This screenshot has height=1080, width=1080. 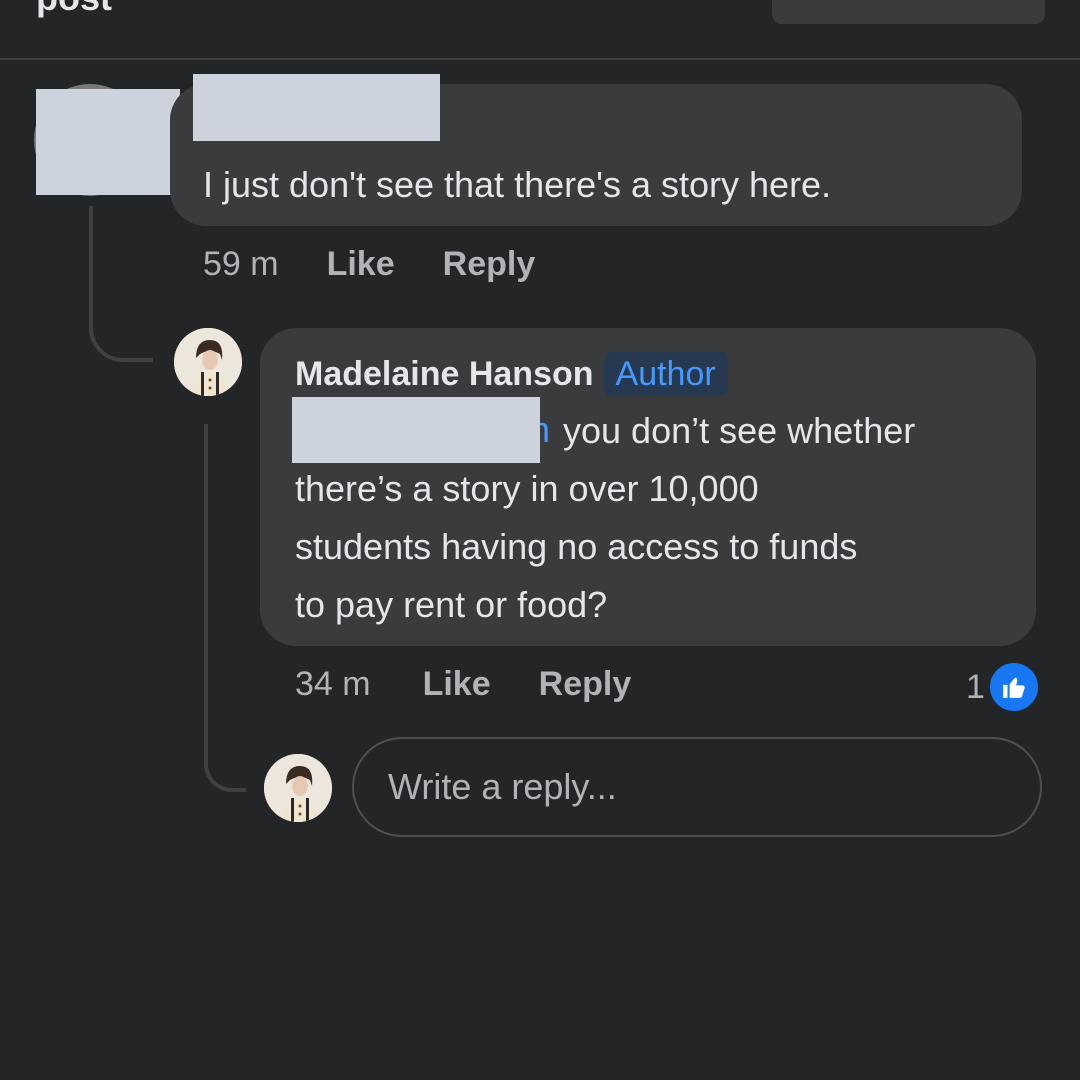 I want to click on write-reply-input, so click(x=697, y=787).